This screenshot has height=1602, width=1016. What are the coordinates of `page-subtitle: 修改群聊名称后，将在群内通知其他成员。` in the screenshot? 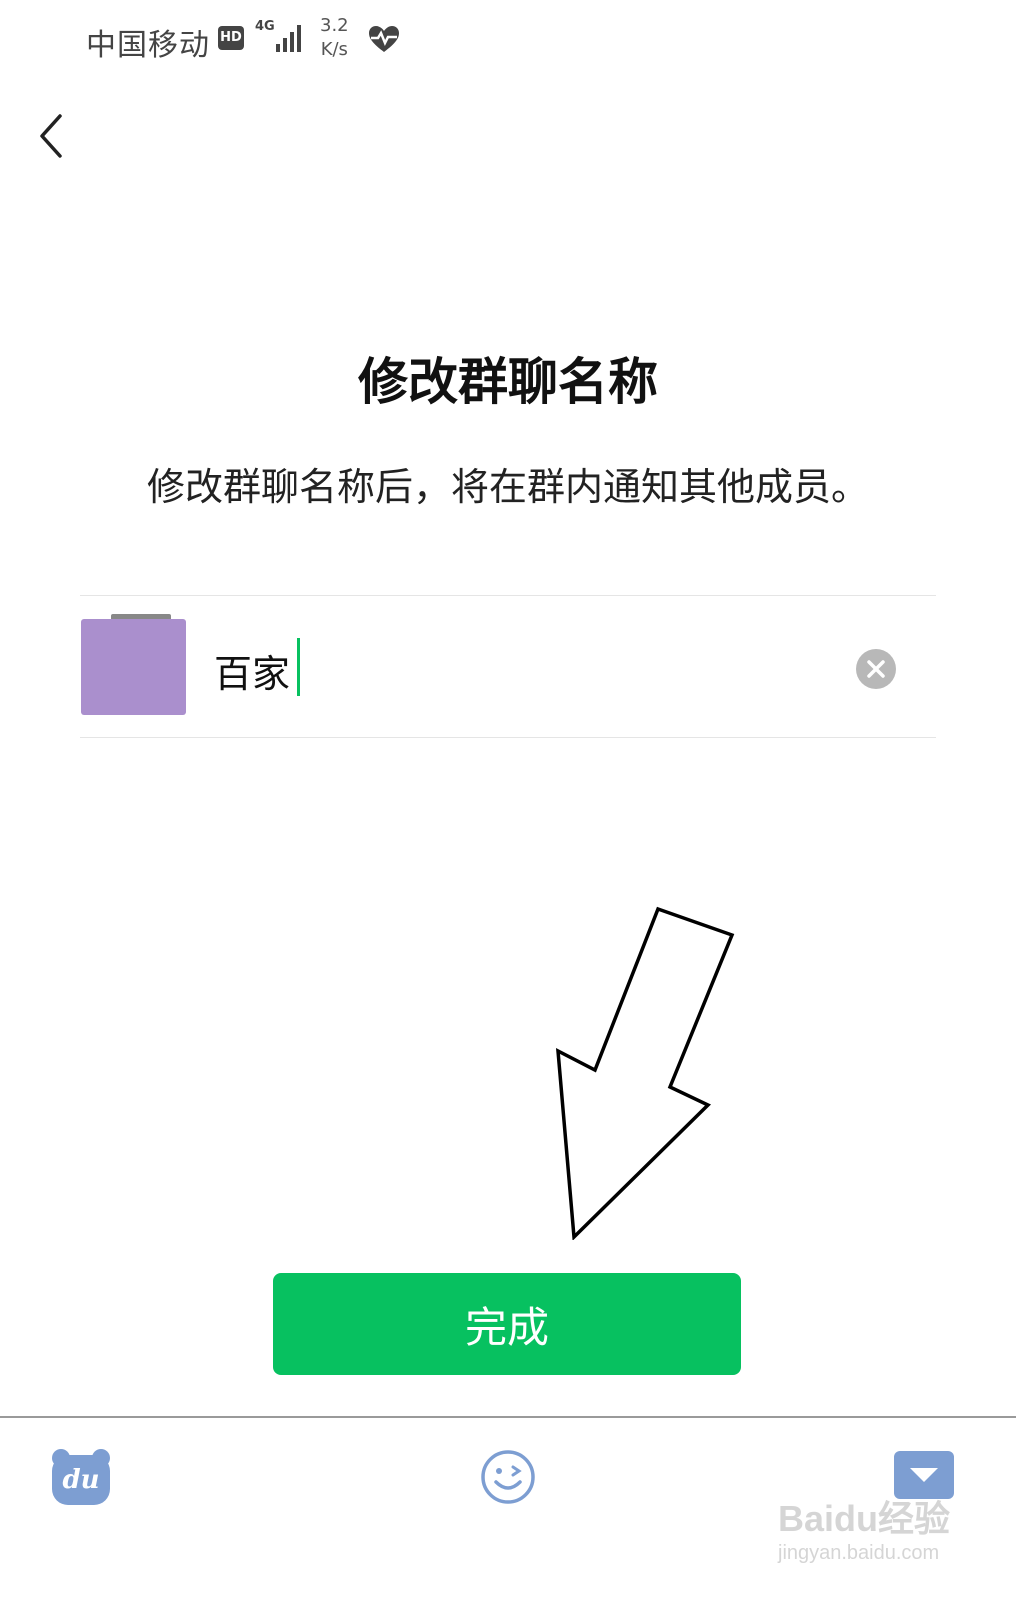 It's located at (507, 487).